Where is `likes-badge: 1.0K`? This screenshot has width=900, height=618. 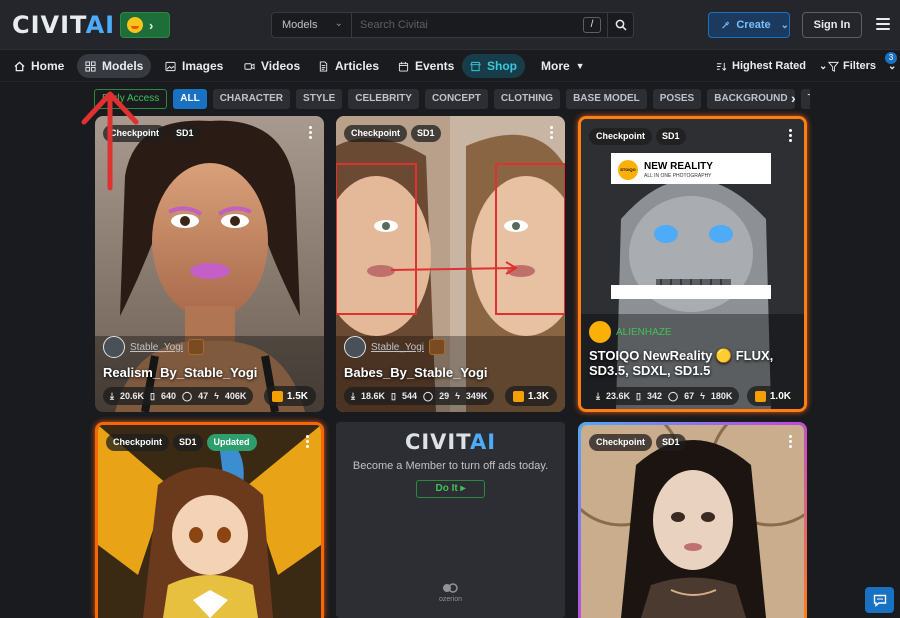 likes-badge: 1.0K is located at coordinates (772, 396).